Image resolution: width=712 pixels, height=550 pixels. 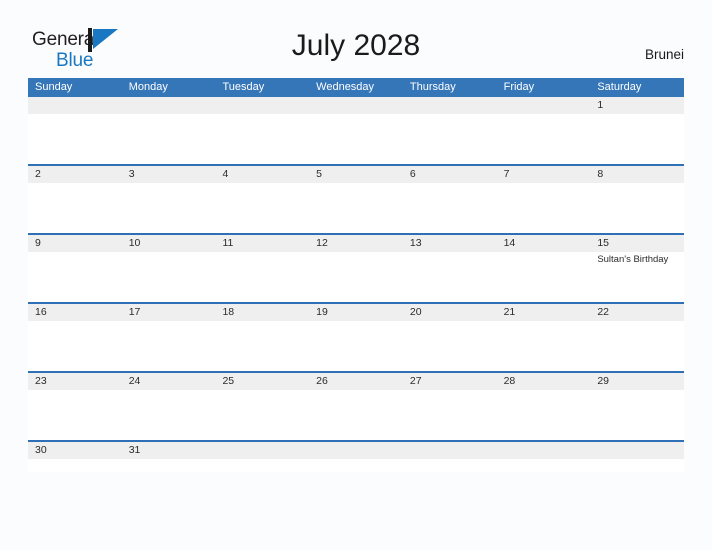 I want to click on day-cell: 3, so click(x=168, y=199).